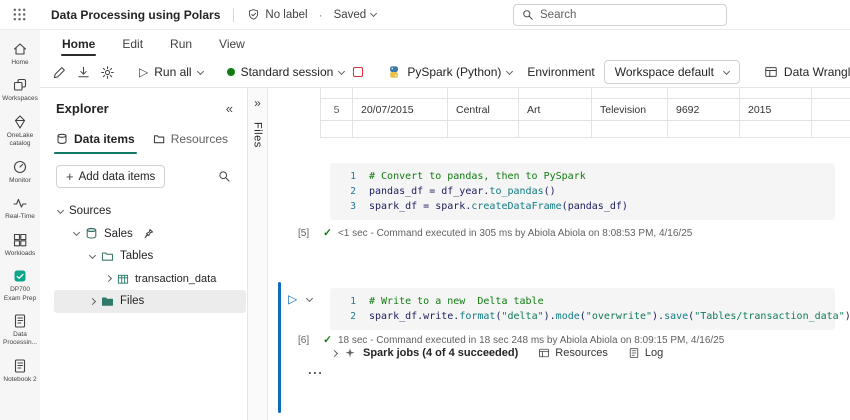  I want to click on ribbon-tabs: Home Edit Run View, so click(445, 43).